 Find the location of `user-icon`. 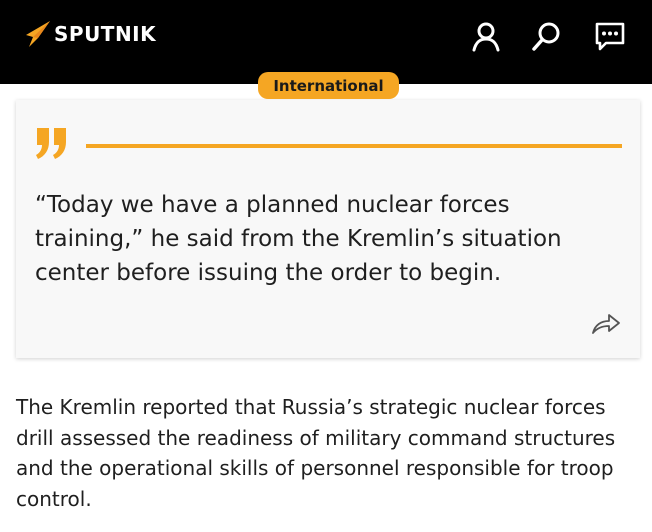

user-icon is located at coordinates (486, 36).